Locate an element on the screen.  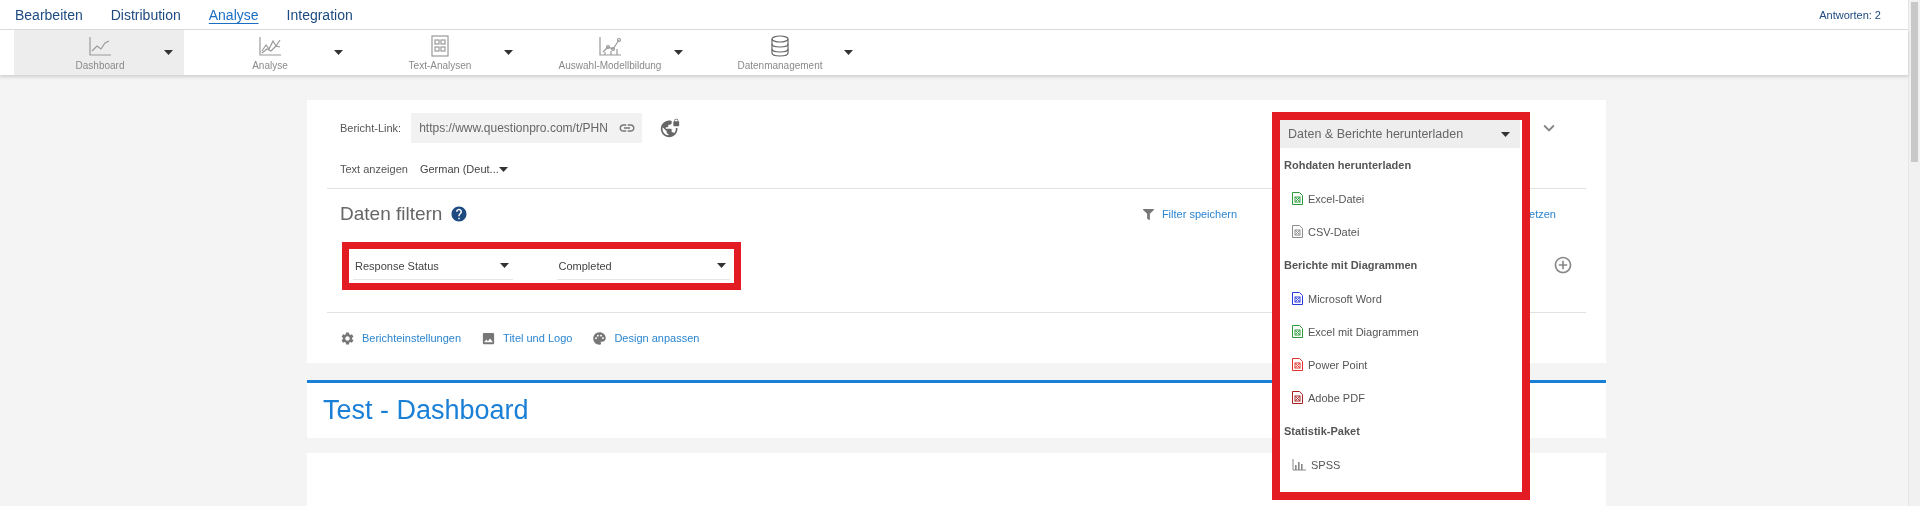
field-label: Text anzeigen is located at coordinates (374, 169).